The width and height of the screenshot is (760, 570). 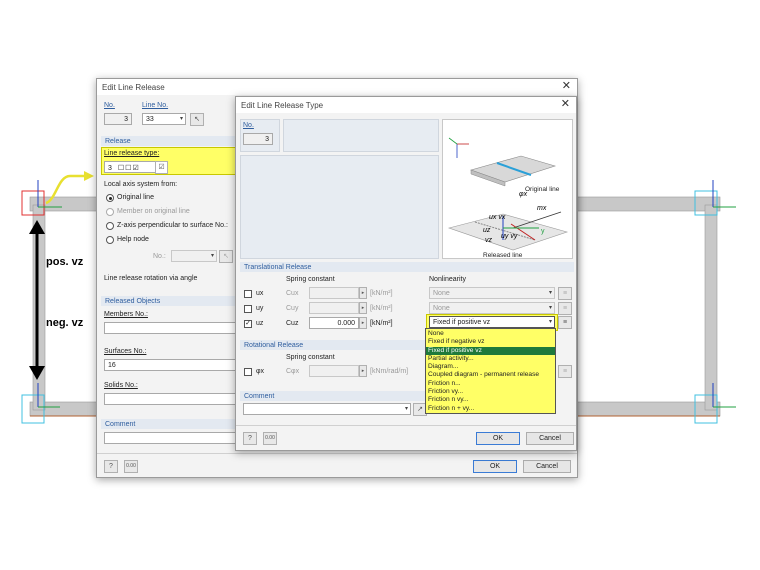 I want to click on cuy-field, so click(x=334, y=308).